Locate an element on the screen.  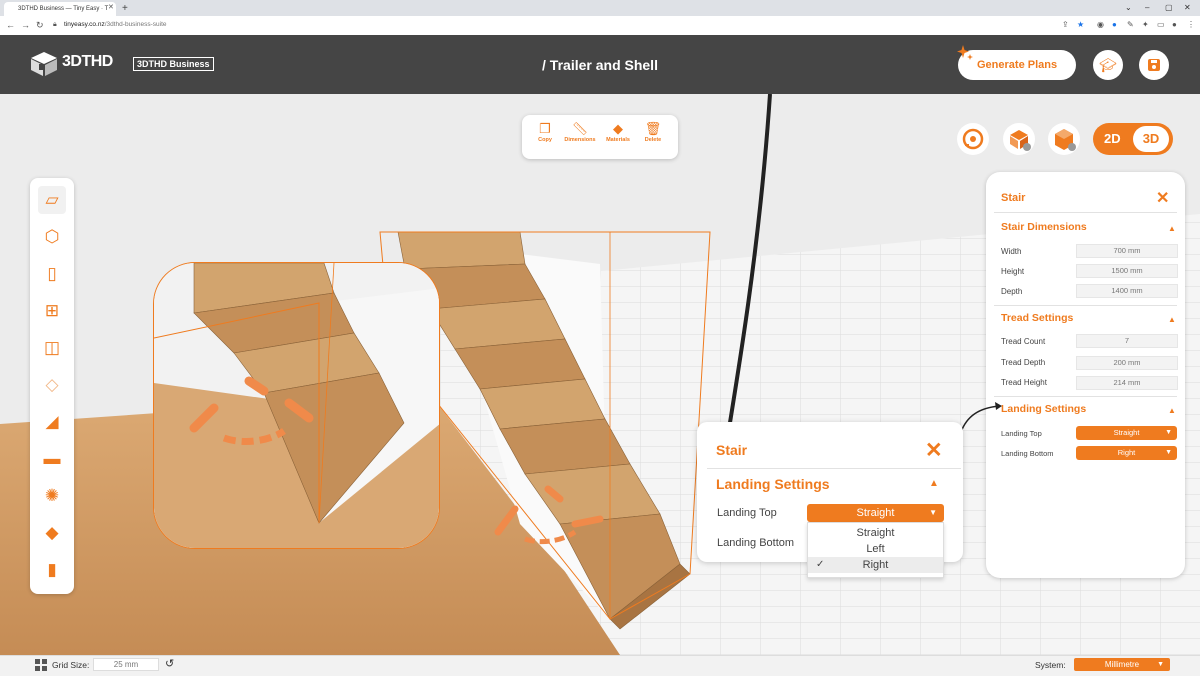
profile-icon: ● is located at coordinates (1174, 24).